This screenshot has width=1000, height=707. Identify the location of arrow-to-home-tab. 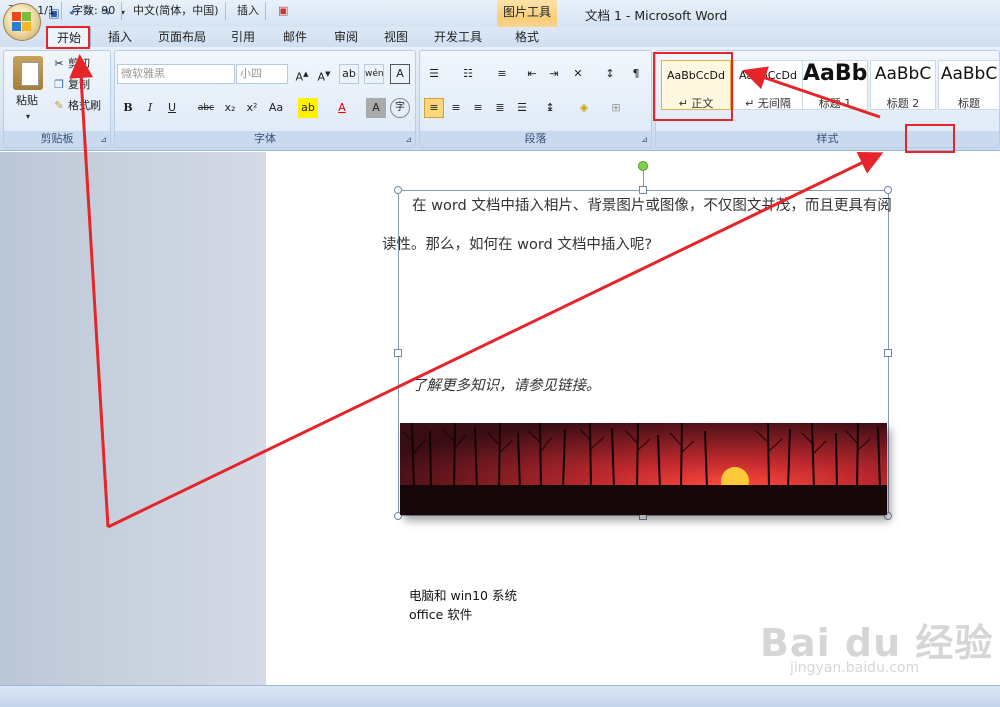
(89, 291).